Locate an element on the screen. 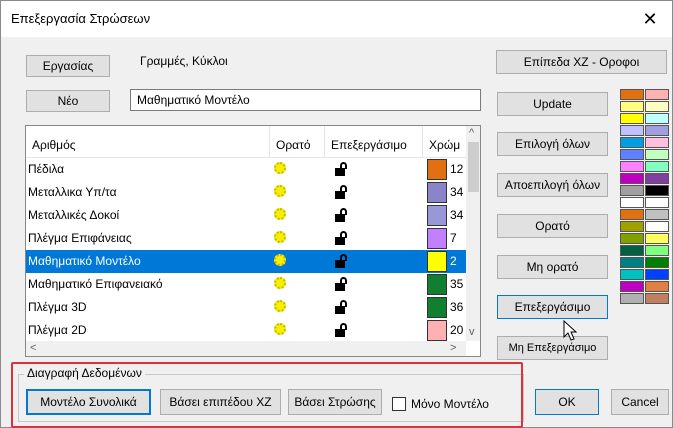  column-header-visible: Ορατό is located at coordinates (297, 142).